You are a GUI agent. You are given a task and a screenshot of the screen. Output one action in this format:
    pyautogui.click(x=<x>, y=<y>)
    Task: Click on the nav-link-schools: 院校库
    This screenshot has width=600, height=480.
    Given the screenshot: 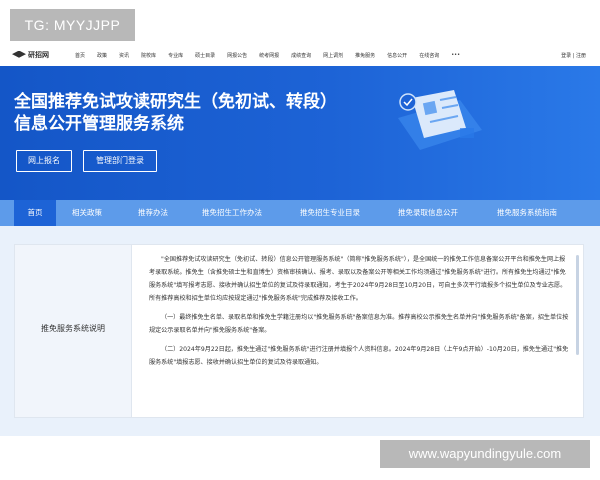 What is the action you would take?
    pyautogui.click(x=148, y=55)
    